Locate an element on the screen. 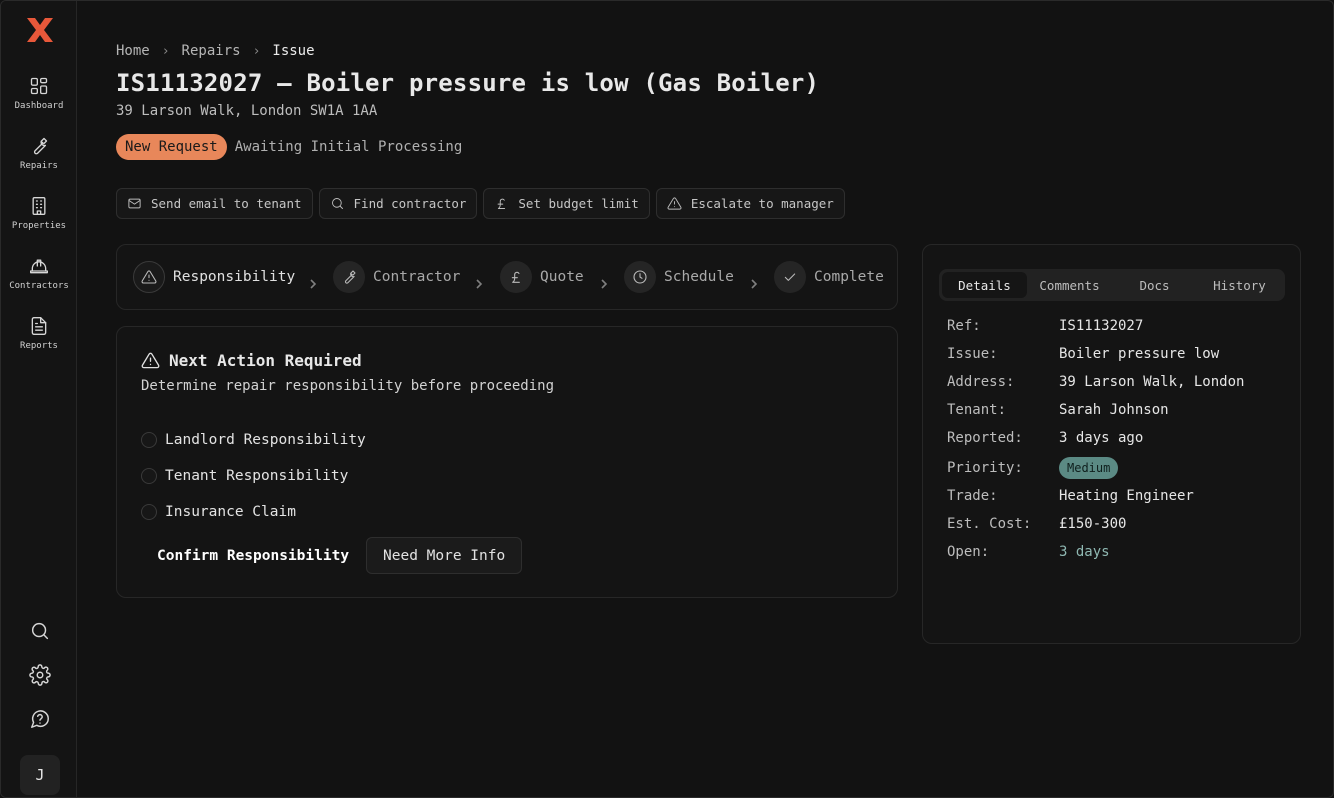  help-button is located at coordinates (40, 719).